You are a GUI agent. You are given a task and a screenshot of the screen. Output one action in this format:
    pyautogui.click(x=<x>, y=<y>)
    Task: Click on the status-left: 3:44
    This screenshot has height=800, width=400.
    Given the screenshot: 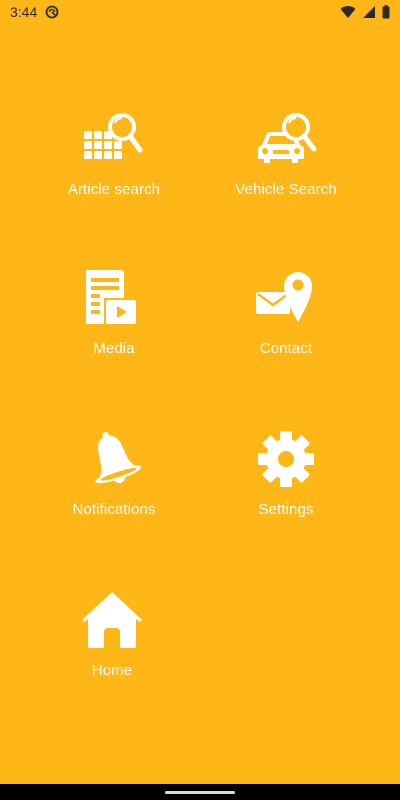 What is the action you would take?
    pyautogui.click(x=34, y=12)
    